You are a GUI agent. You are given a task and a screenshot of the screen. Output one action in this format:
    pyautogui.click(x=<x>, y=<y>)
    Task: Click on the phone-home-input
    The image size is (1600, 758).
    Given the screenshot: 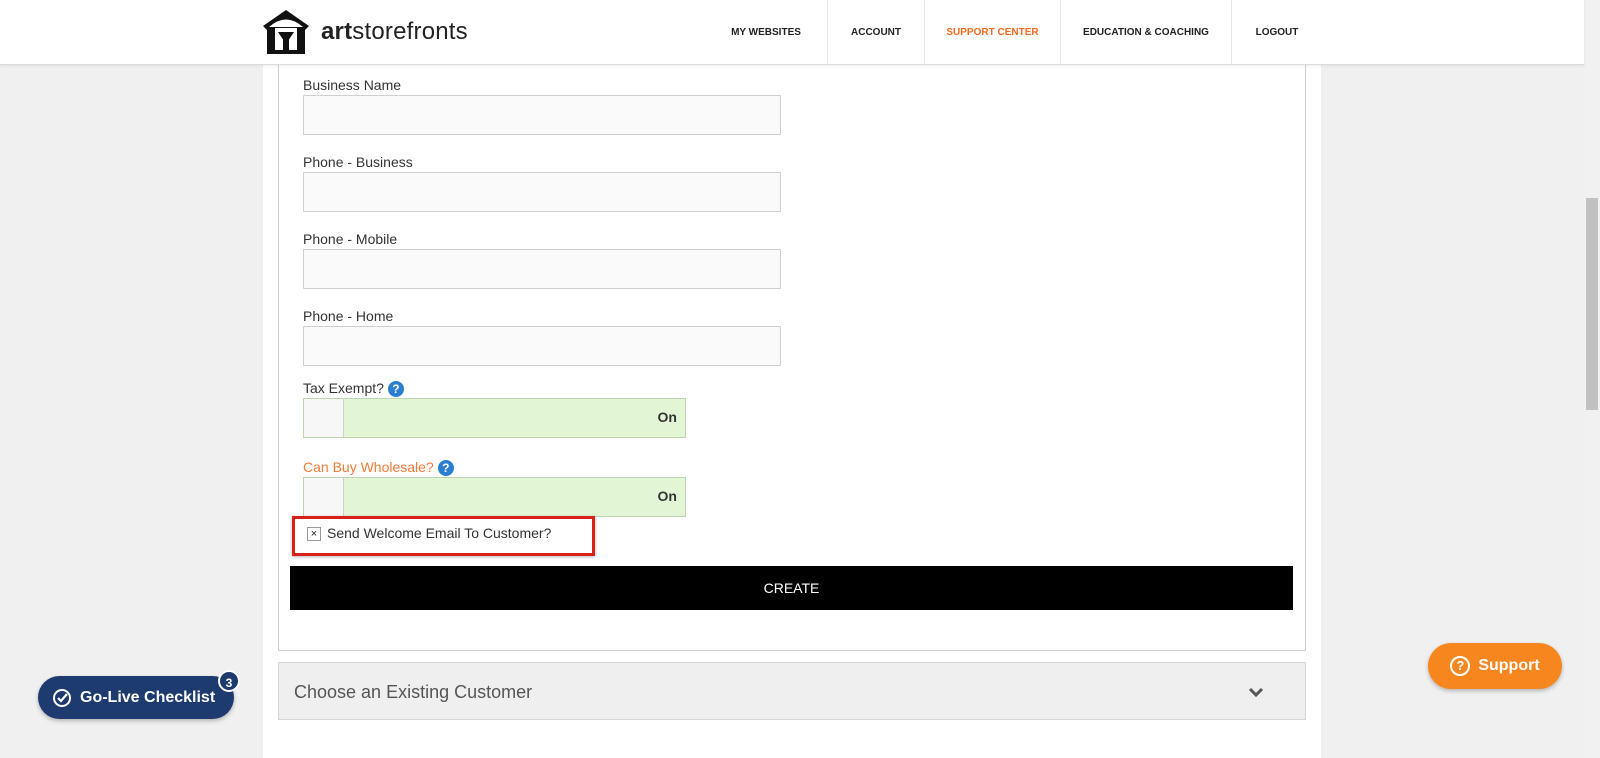 What is the action you would take?
    pyautogui.click(x=542, y=346)
    